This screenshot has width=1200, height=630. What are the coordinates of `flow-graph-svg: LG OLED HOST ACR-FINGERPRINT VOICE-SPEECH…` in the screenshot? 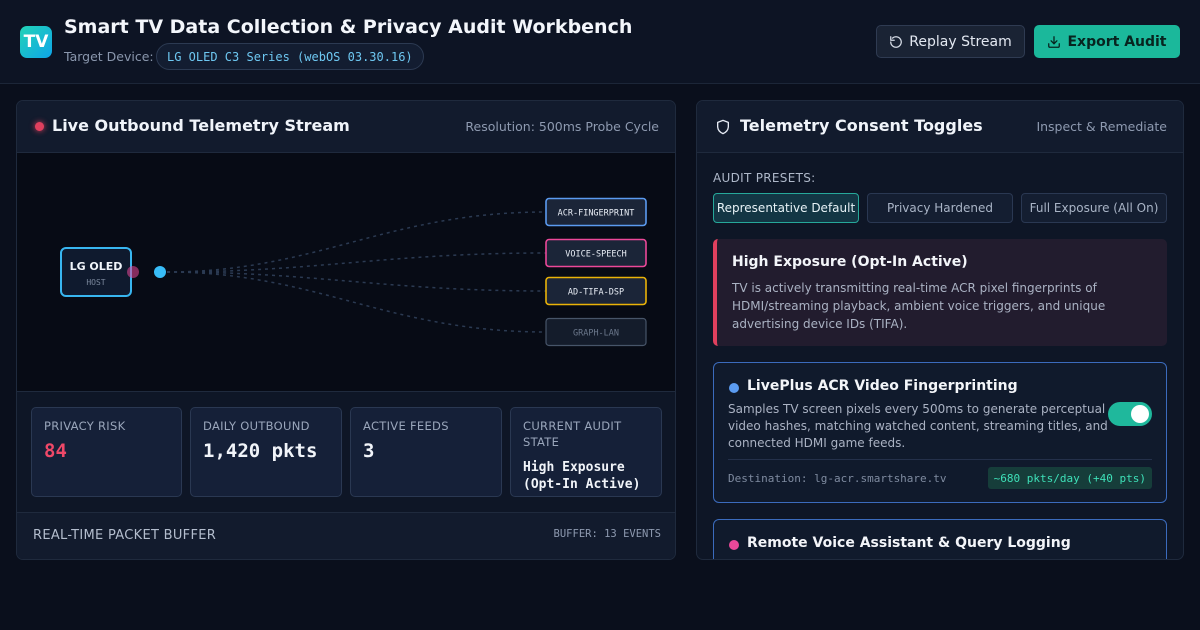 It's located at (353, 272).